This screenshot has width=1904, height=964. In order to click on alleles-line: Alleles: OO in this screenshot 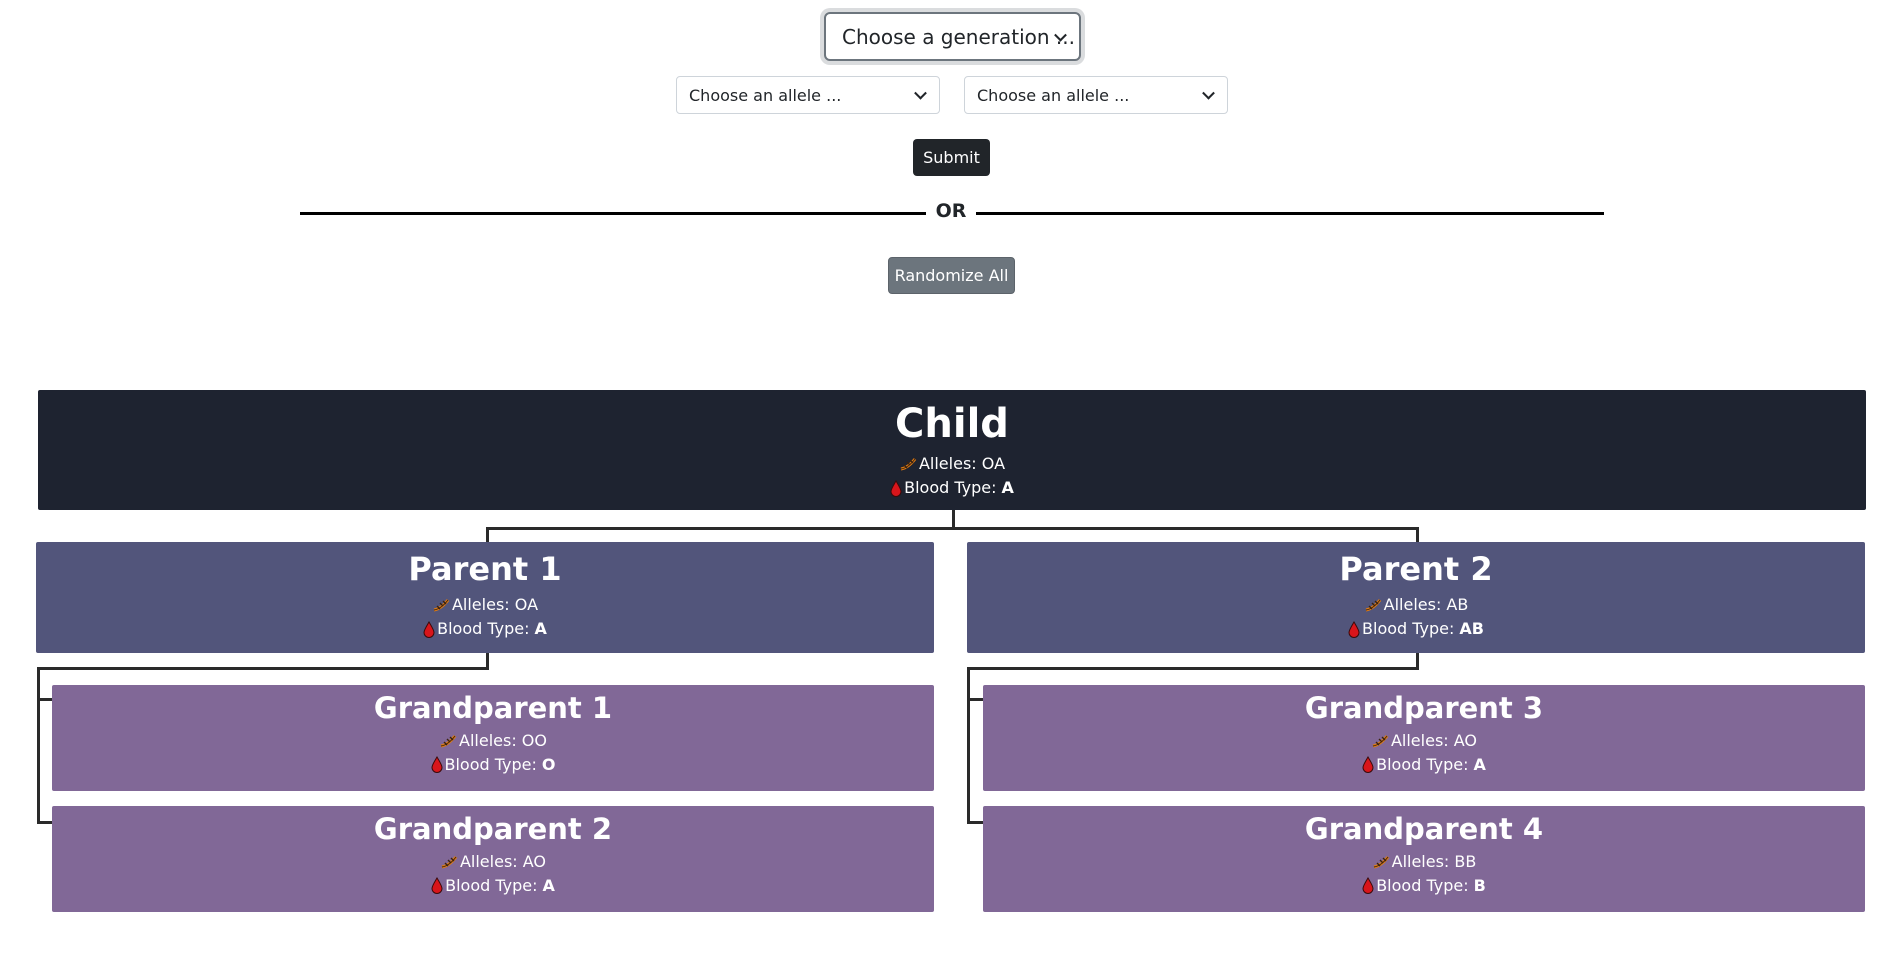, I will do `click(493, 741)`.